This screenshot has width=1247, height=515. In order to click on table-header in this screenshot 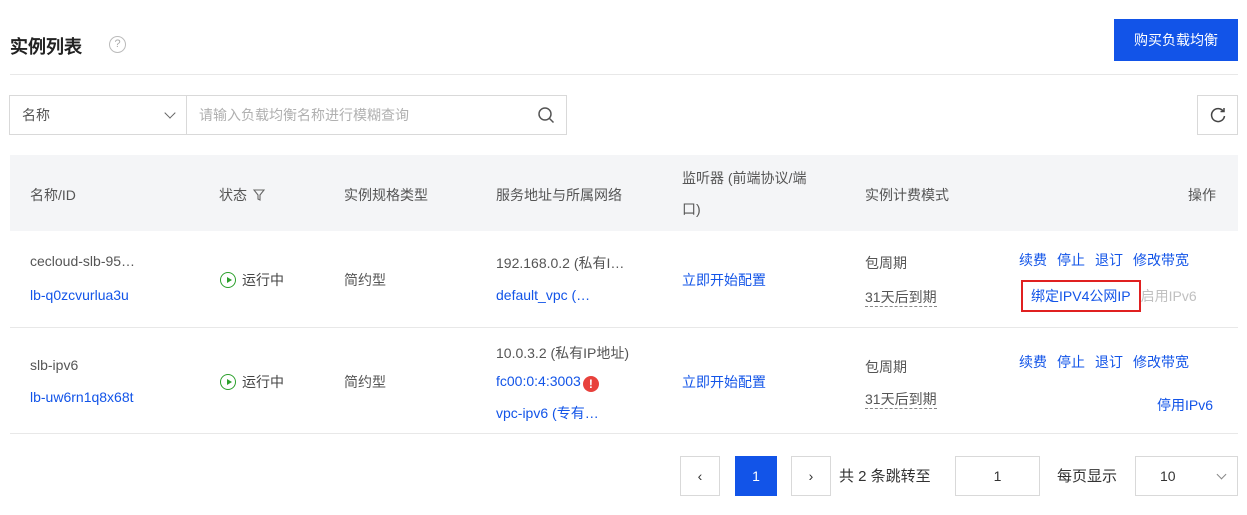, I will do `click(624, 193)`.